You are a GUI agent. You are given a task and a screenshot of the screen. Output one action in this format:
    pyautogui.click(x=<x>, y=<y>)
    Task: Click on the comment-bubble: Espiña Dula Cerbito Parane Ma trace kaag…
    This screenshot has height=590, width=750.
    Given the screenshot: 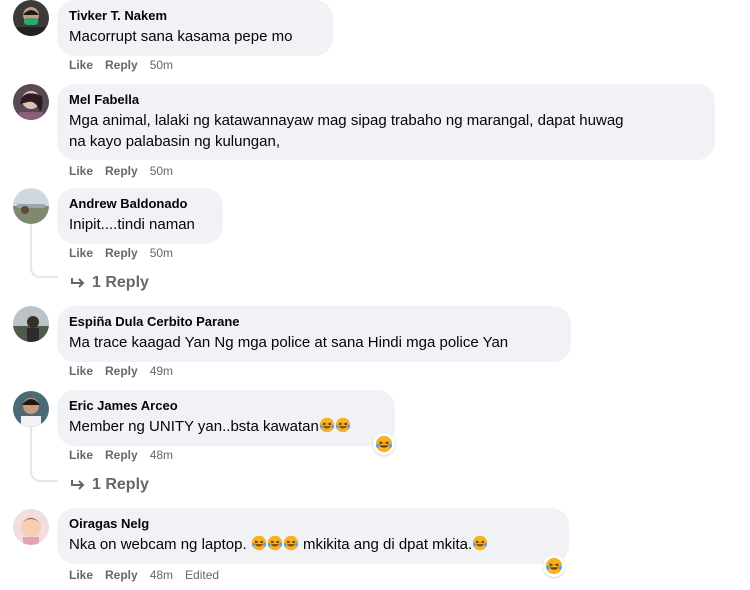 What is the action you would take?
    pyautogui.click(x=314, y=334)
    